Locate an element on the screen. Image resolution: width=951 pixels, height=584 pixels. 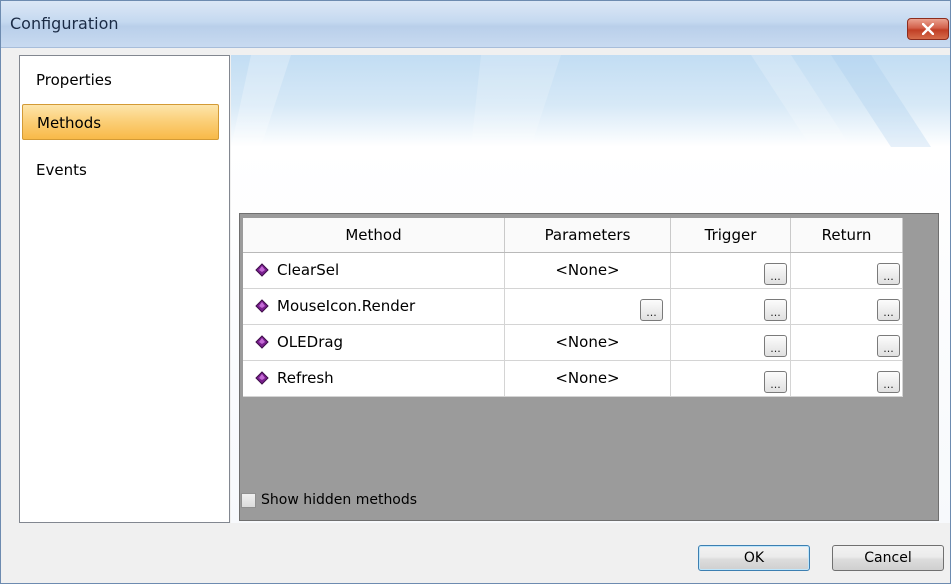
column-header-label: Parameters is located at coordinates (587, 235).